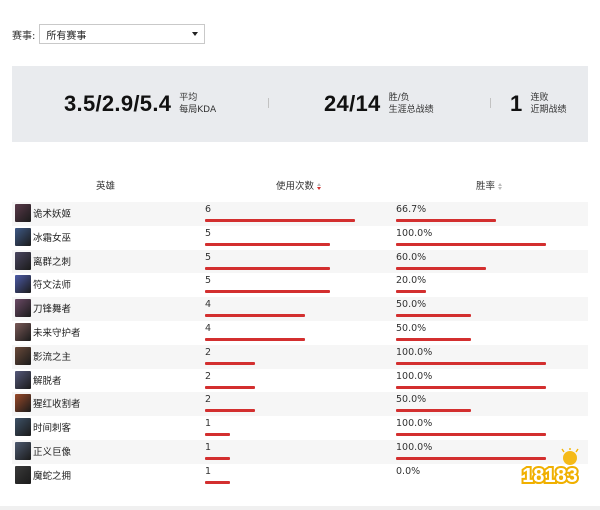 This screenshot has height=510, width=600. Describe the element at coordinates (300, 238) in the screenshot. I see `table-row: 冰霜女巫 5 100.0%` at that location.